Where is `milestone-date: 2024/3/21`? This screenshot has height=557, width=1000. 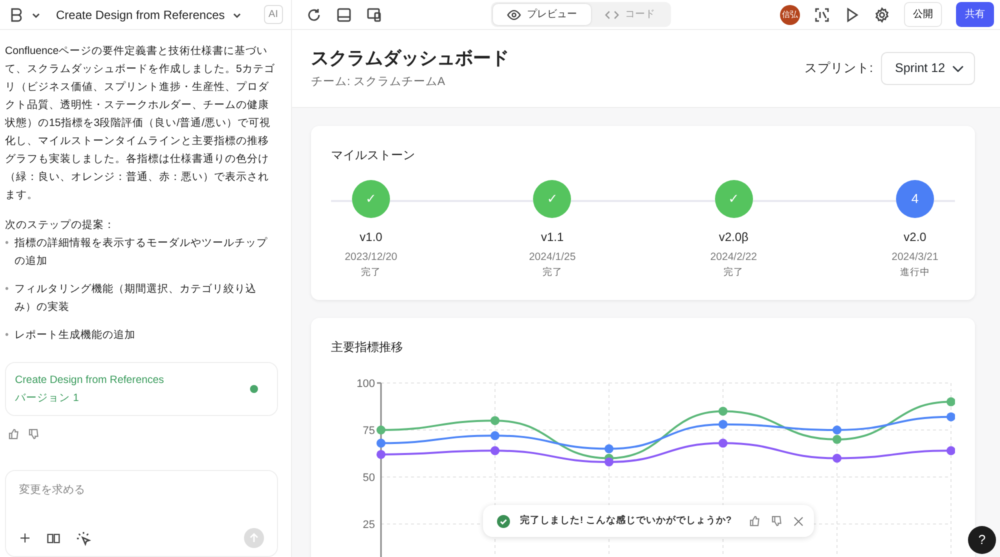 milestone-date: 2024/3/21 is located at coordinates (915, 257).